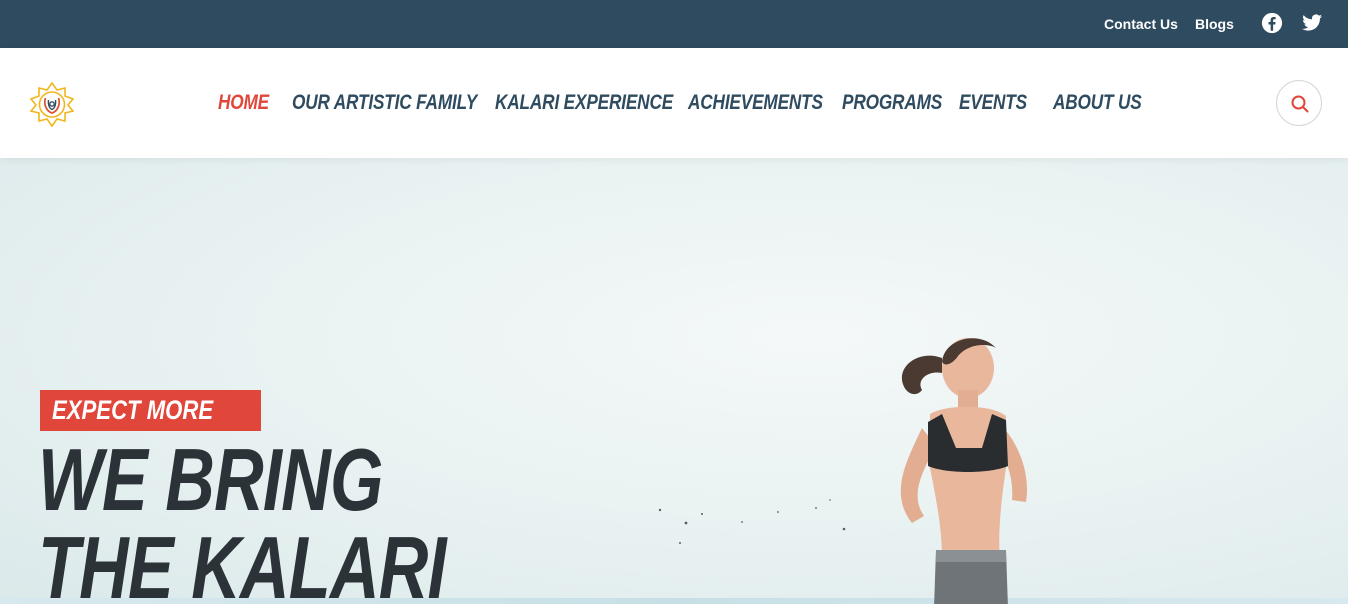 Image resolution: width=1348 pixels, height=604 pixels. What do you see at coordinates (133, 410) in the screenshot?
I see `badge-text: EXPECT MORE` at bounding box center [133, 410].